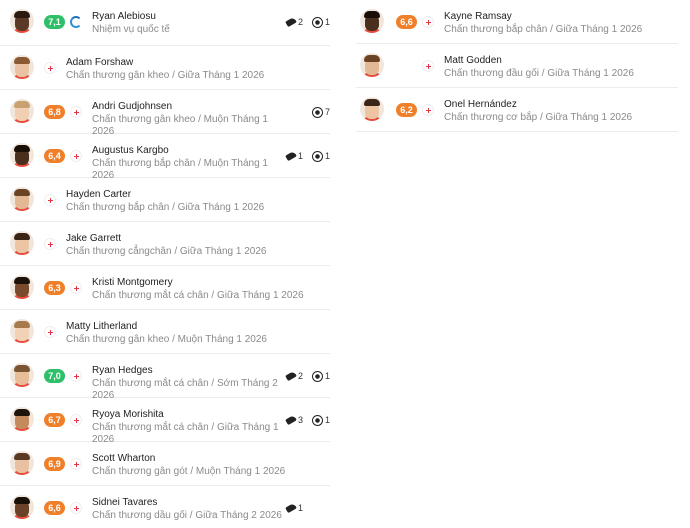 The width and height of the screenshot is (690, 528). I want to click on player-row: 7,1 Ryan Alebiosu Nhiệm vụ quốc tế 2 1, so click(165, 23).